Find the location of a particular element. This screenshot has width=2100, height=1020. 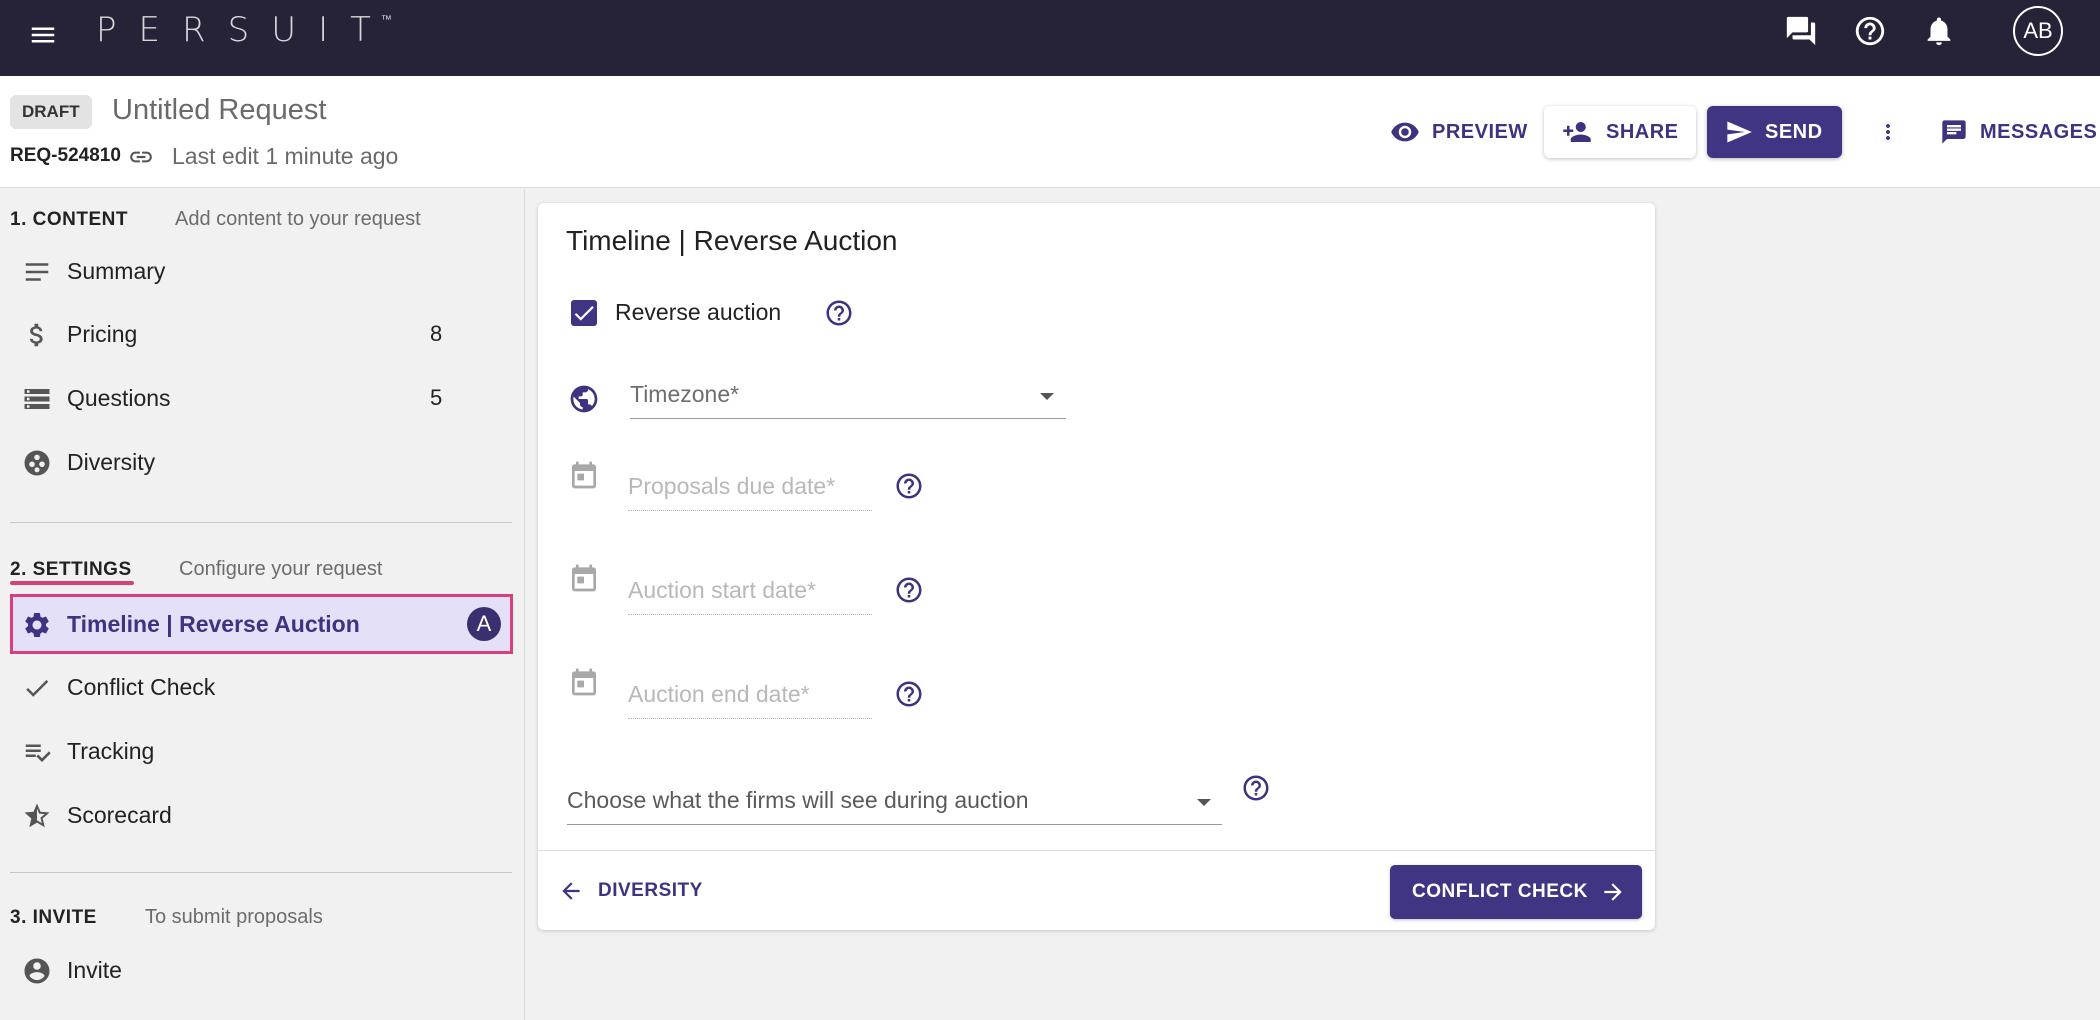

auction-end-date-field: Auction end date* is located at coordinates (750, 696).